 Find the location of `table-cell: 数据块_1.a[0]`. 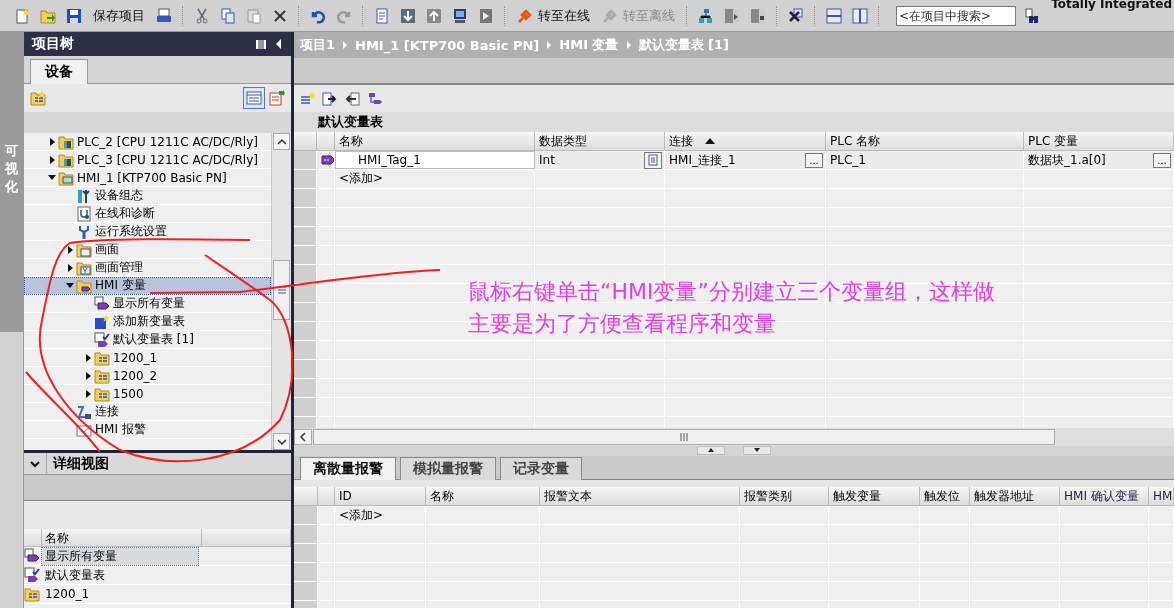

table-cell: 数据块_1.a[0] is located at coordinates (1087, 160).